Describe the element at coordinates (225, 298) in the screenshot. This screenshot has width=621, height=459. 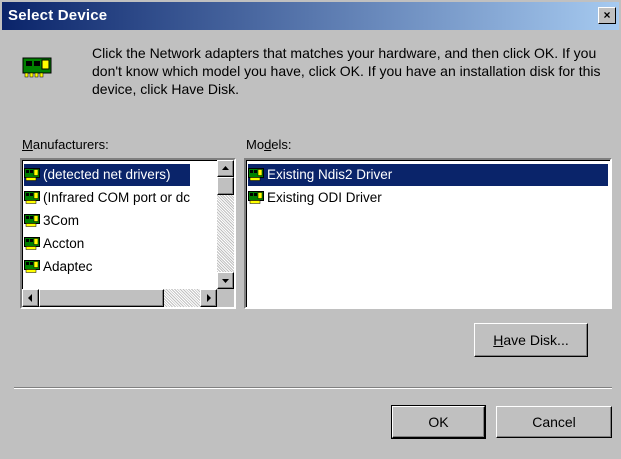
I see `scroll-corner` at that location.